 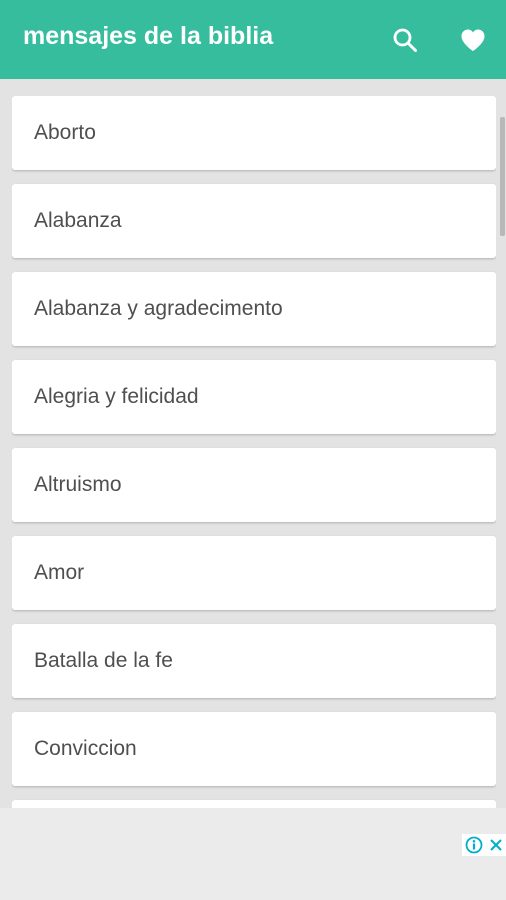 I want to click on list-item-label: Alegria y felicidad, so click(x=116, y=396).